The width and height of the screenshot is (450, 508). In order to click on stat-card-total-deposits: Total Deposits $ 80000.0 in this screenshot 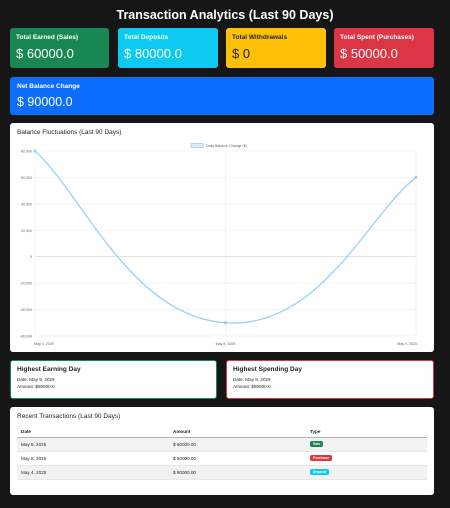, I will do `click(168, 48)`.